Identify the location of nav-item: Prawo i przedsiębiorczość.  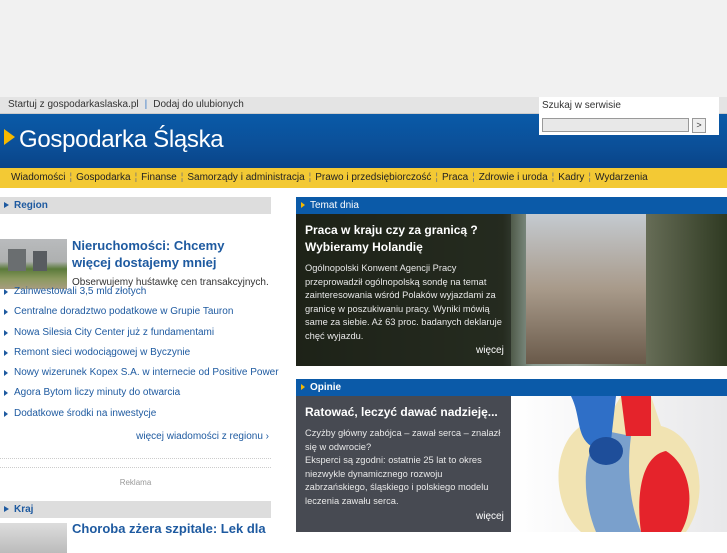
(373, 177).